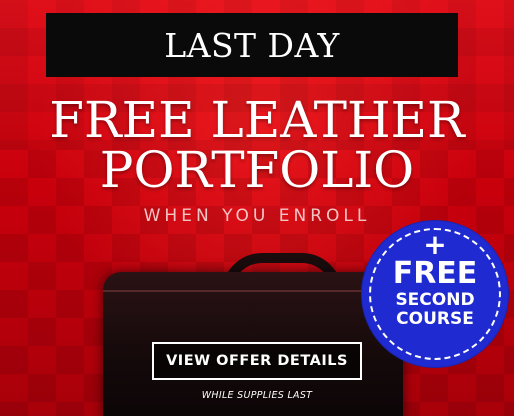  I want to click on badge-line-2: SECOND, so click(435, 300).